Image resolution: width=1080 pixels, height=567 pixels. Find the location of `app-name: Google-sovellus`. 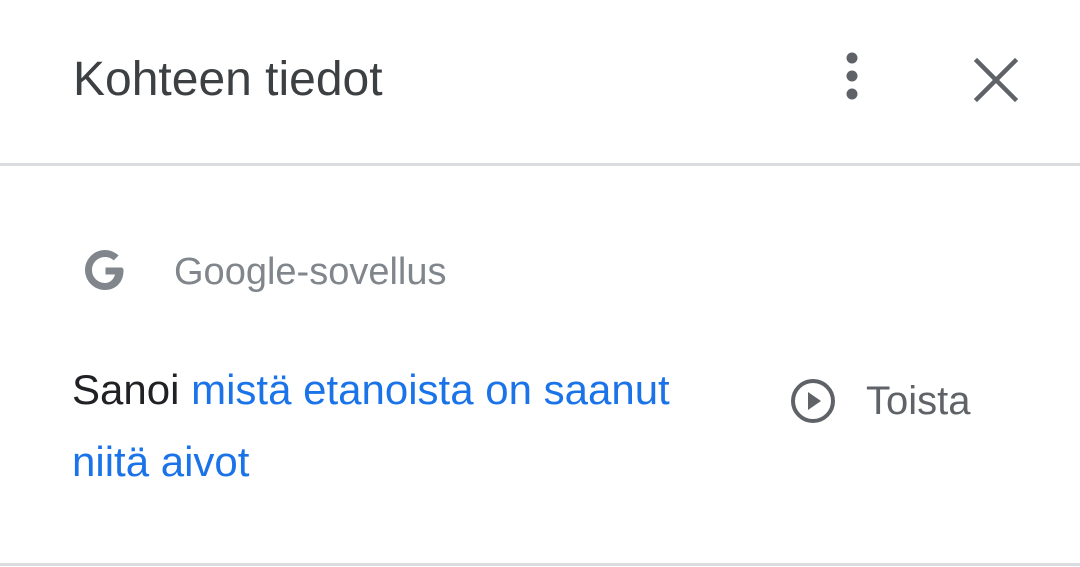

app-name: Google-sovellus is located at coordinates (310, 272).